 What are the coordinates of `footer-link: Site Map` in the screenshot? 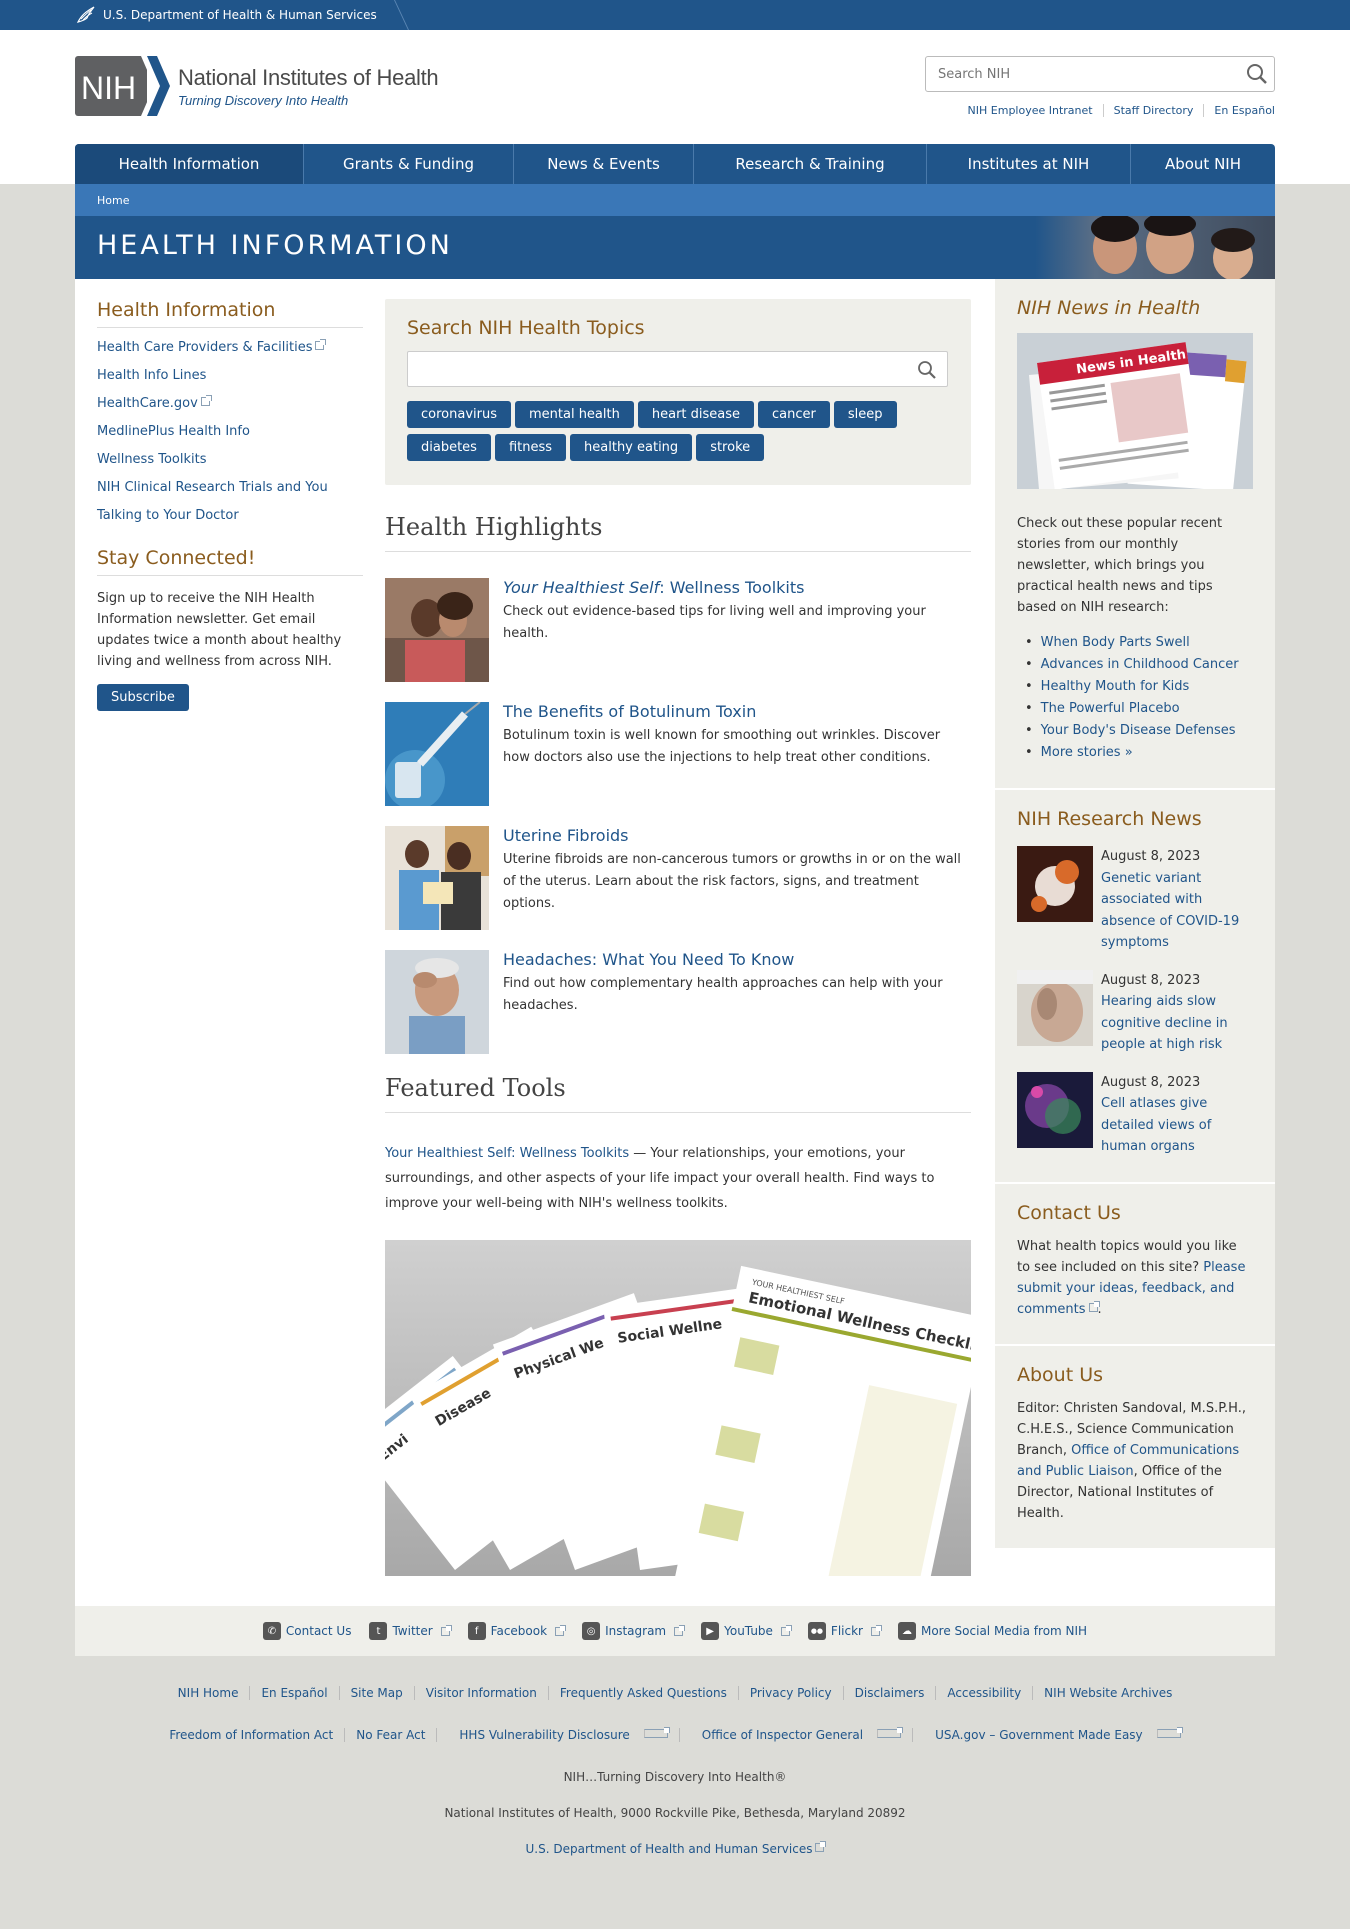 It's located at (376, 1693).